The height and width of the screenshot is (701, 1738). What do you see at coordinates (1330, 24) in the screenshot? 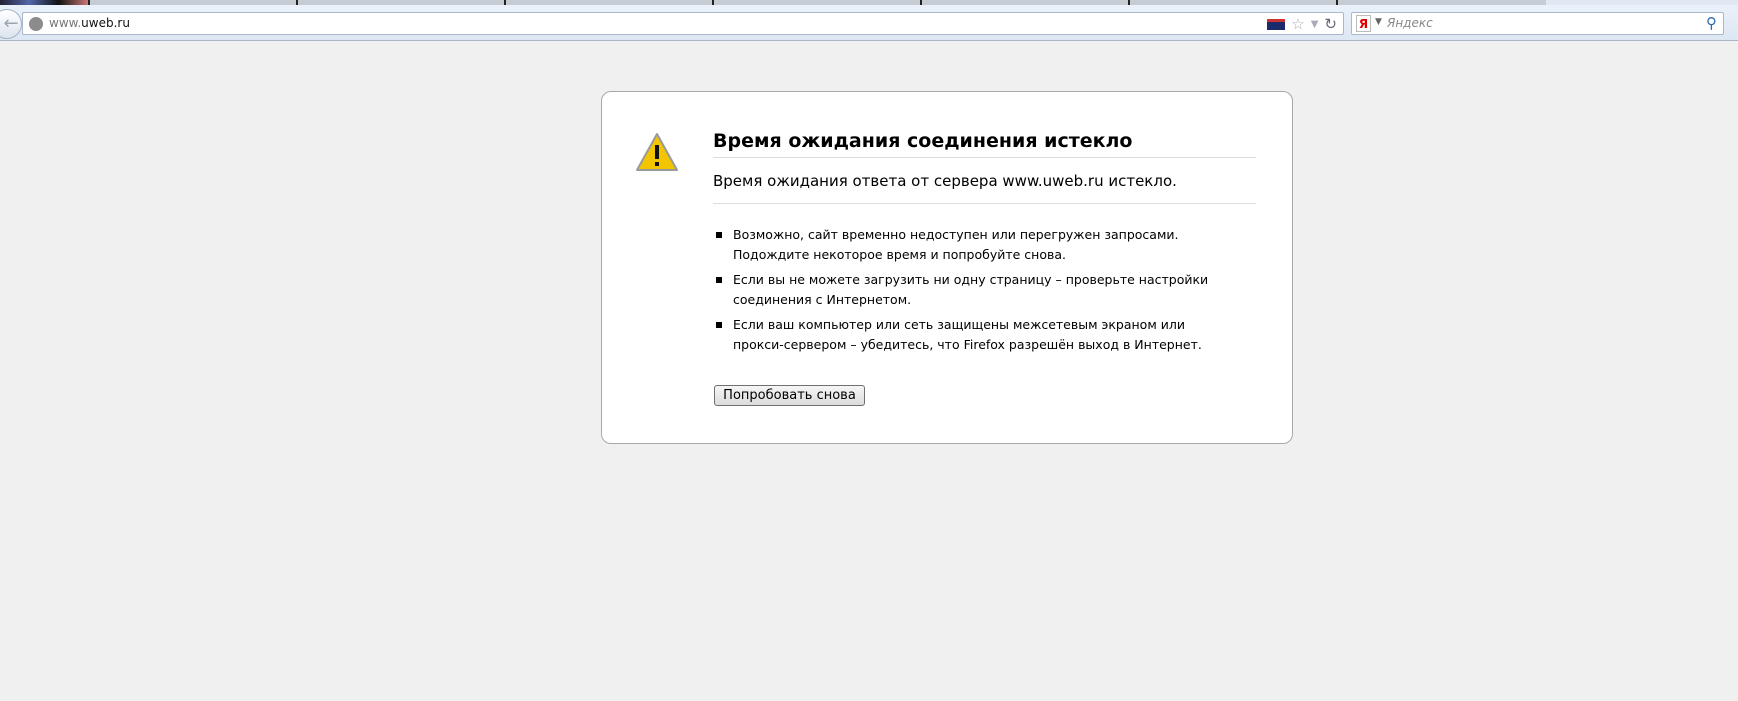
I see `reload-icon: ↻` at bounding box center [1330, 24].